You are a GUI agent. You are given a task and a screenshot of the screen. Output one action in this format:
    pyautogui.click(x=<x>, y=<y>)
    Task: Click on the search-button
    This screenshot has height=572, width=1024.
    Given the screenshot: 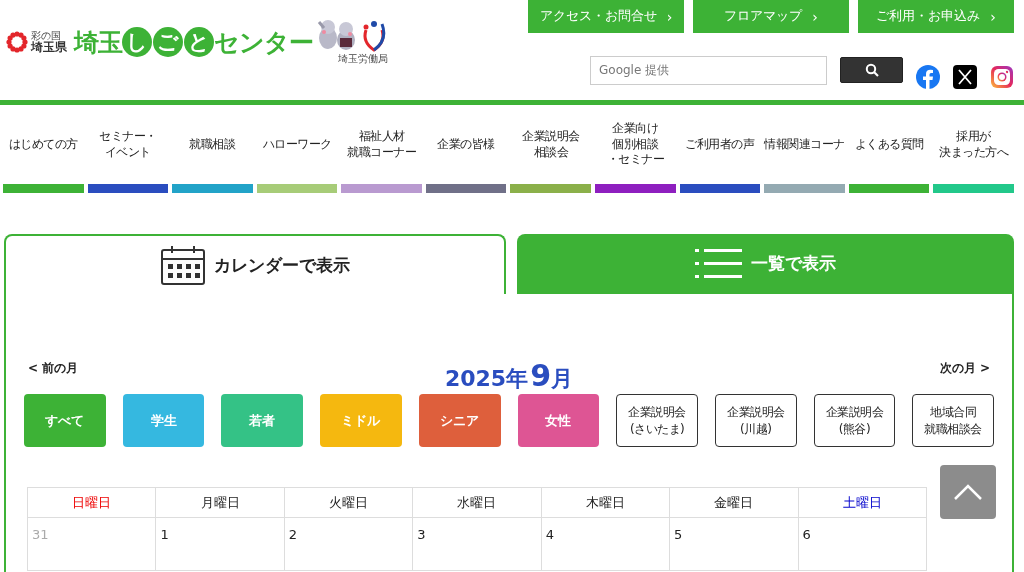 What is the action you would take?
    pyautogui.click(x=871, y=70)
    